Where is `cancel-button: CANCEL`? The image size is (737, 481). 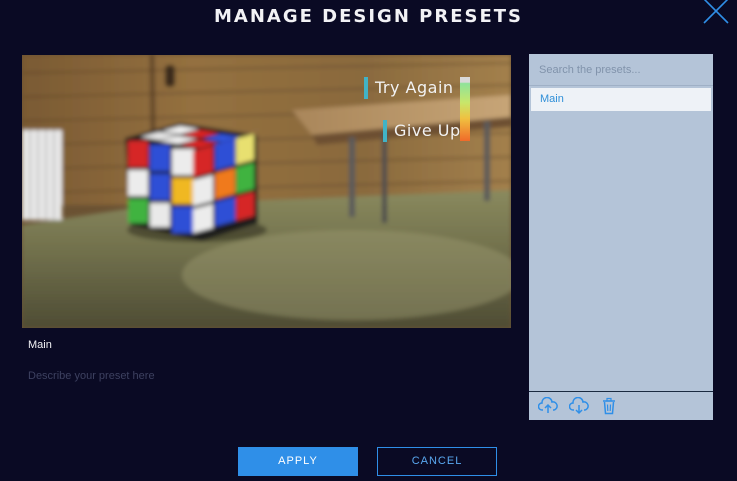 cancel-button: CANCEL is located at coordinates (437, 461).